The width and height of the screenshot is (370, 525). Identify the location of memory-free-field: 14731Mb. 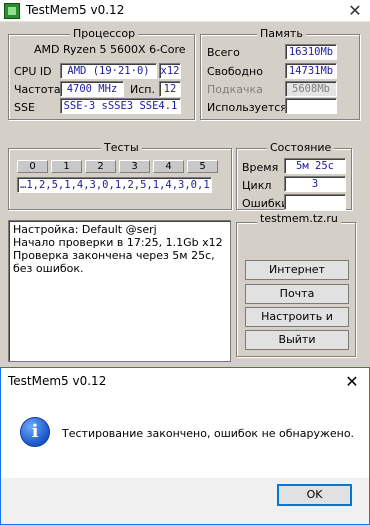
(311, 71).